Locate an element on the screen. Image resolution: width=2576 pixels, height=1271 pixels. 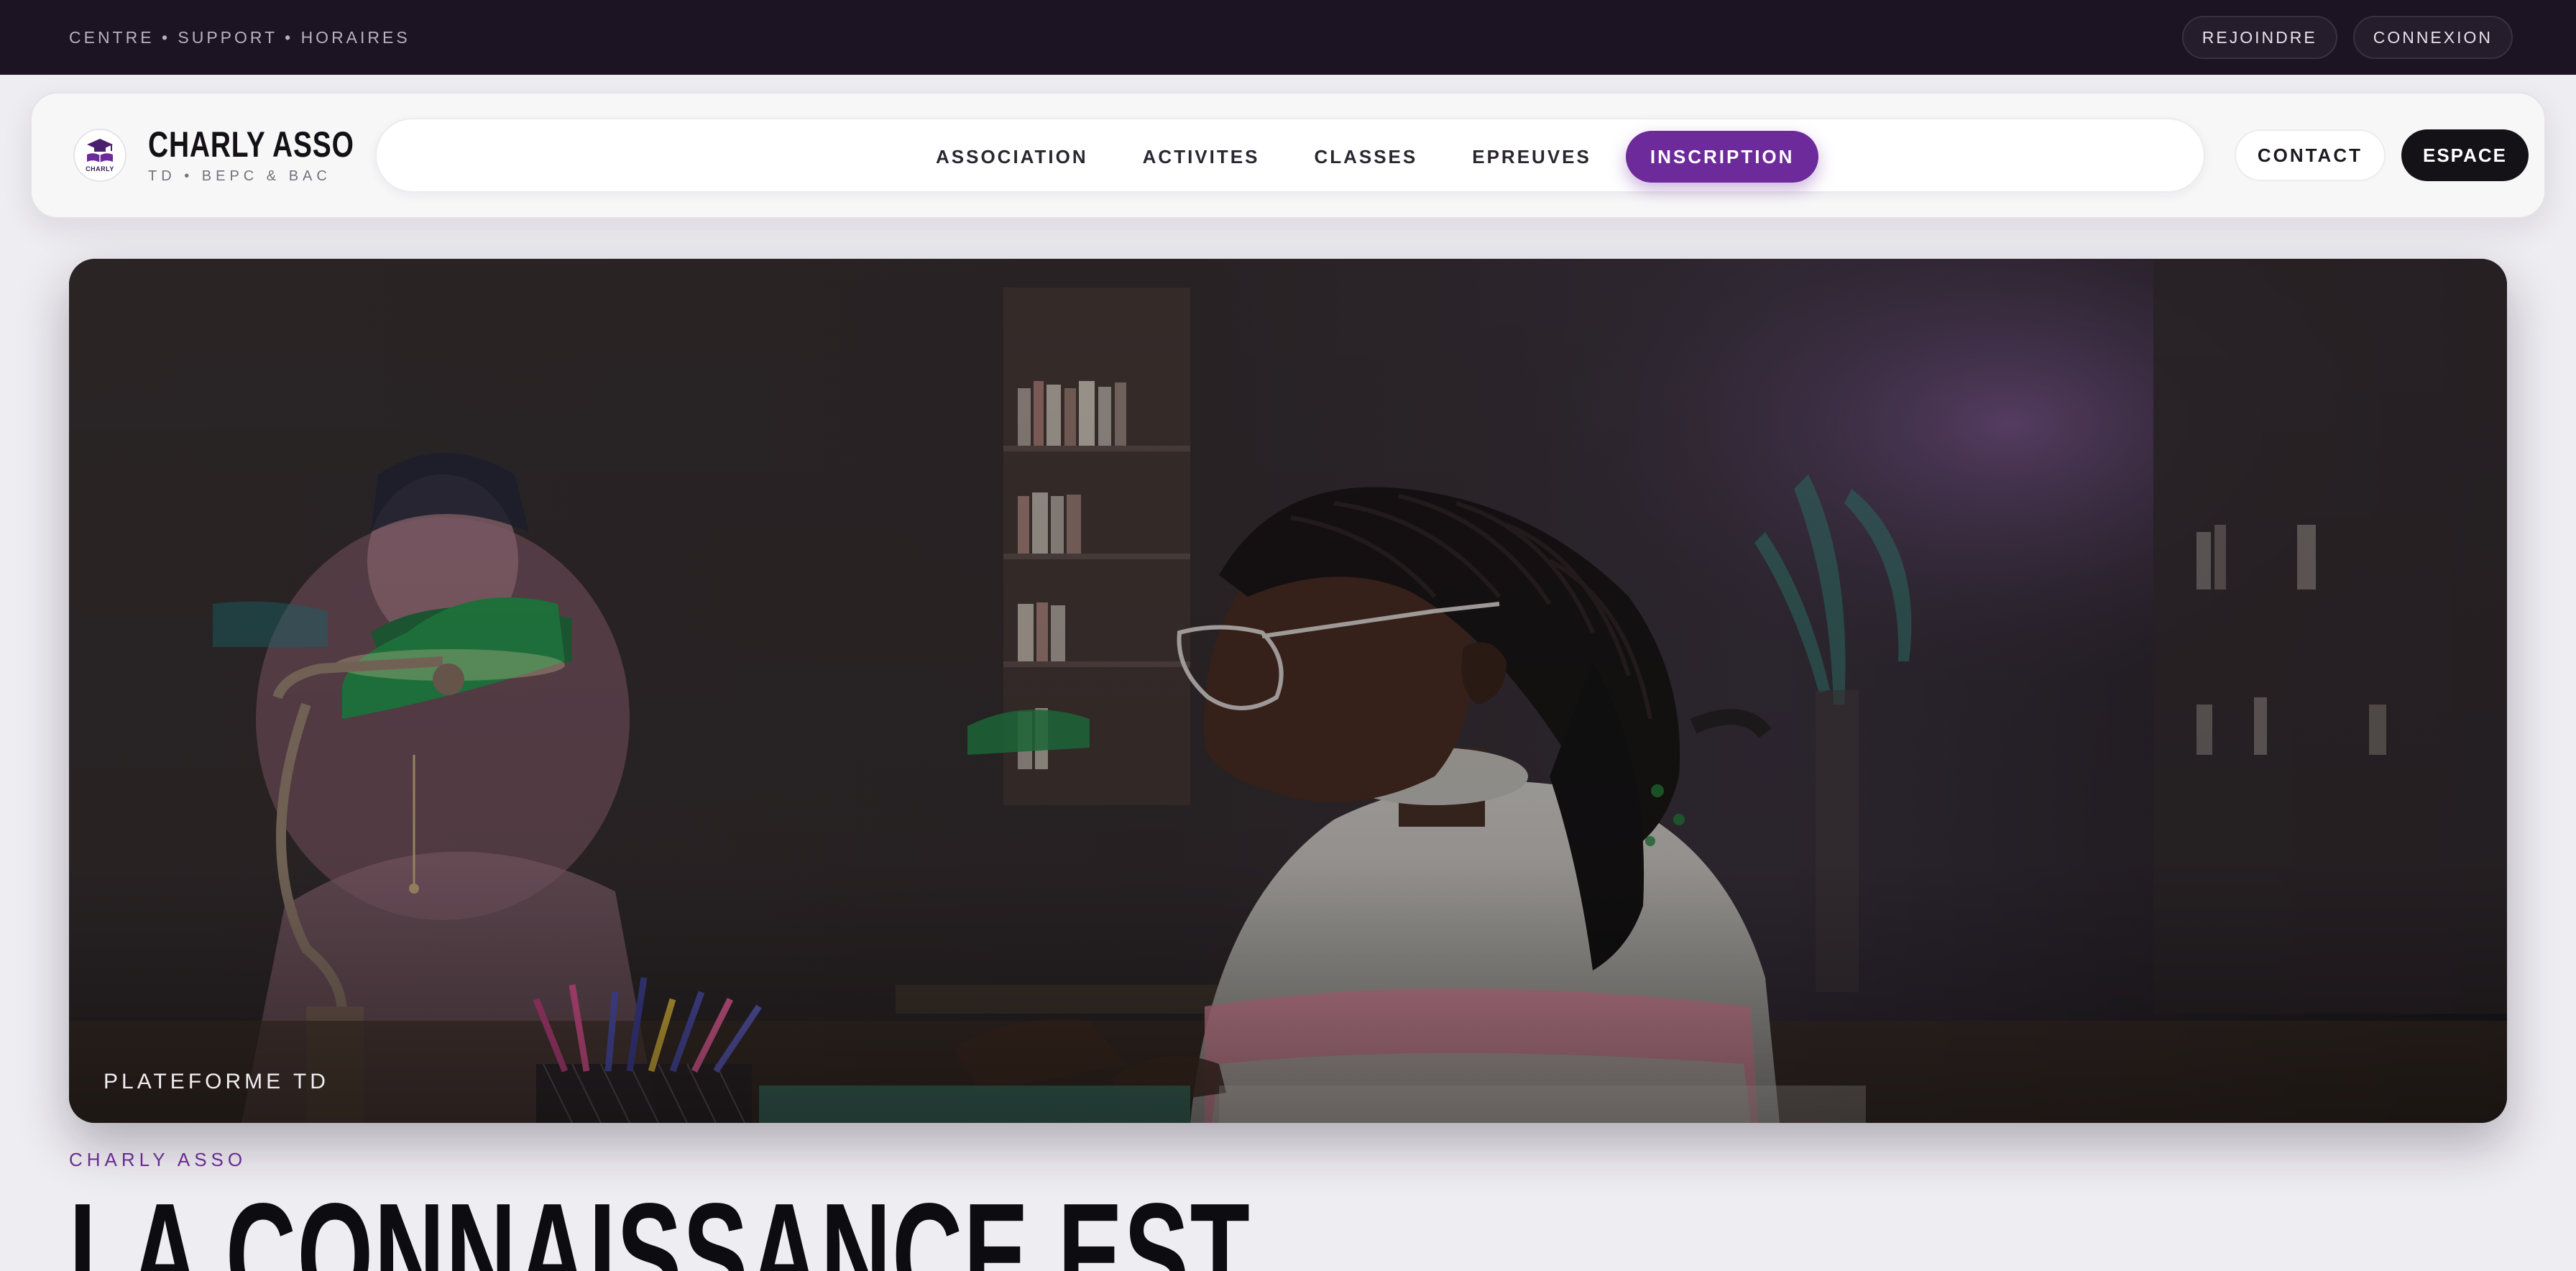
header-actions: CONTACT ESPACE is located at coordinates (2381, 155).